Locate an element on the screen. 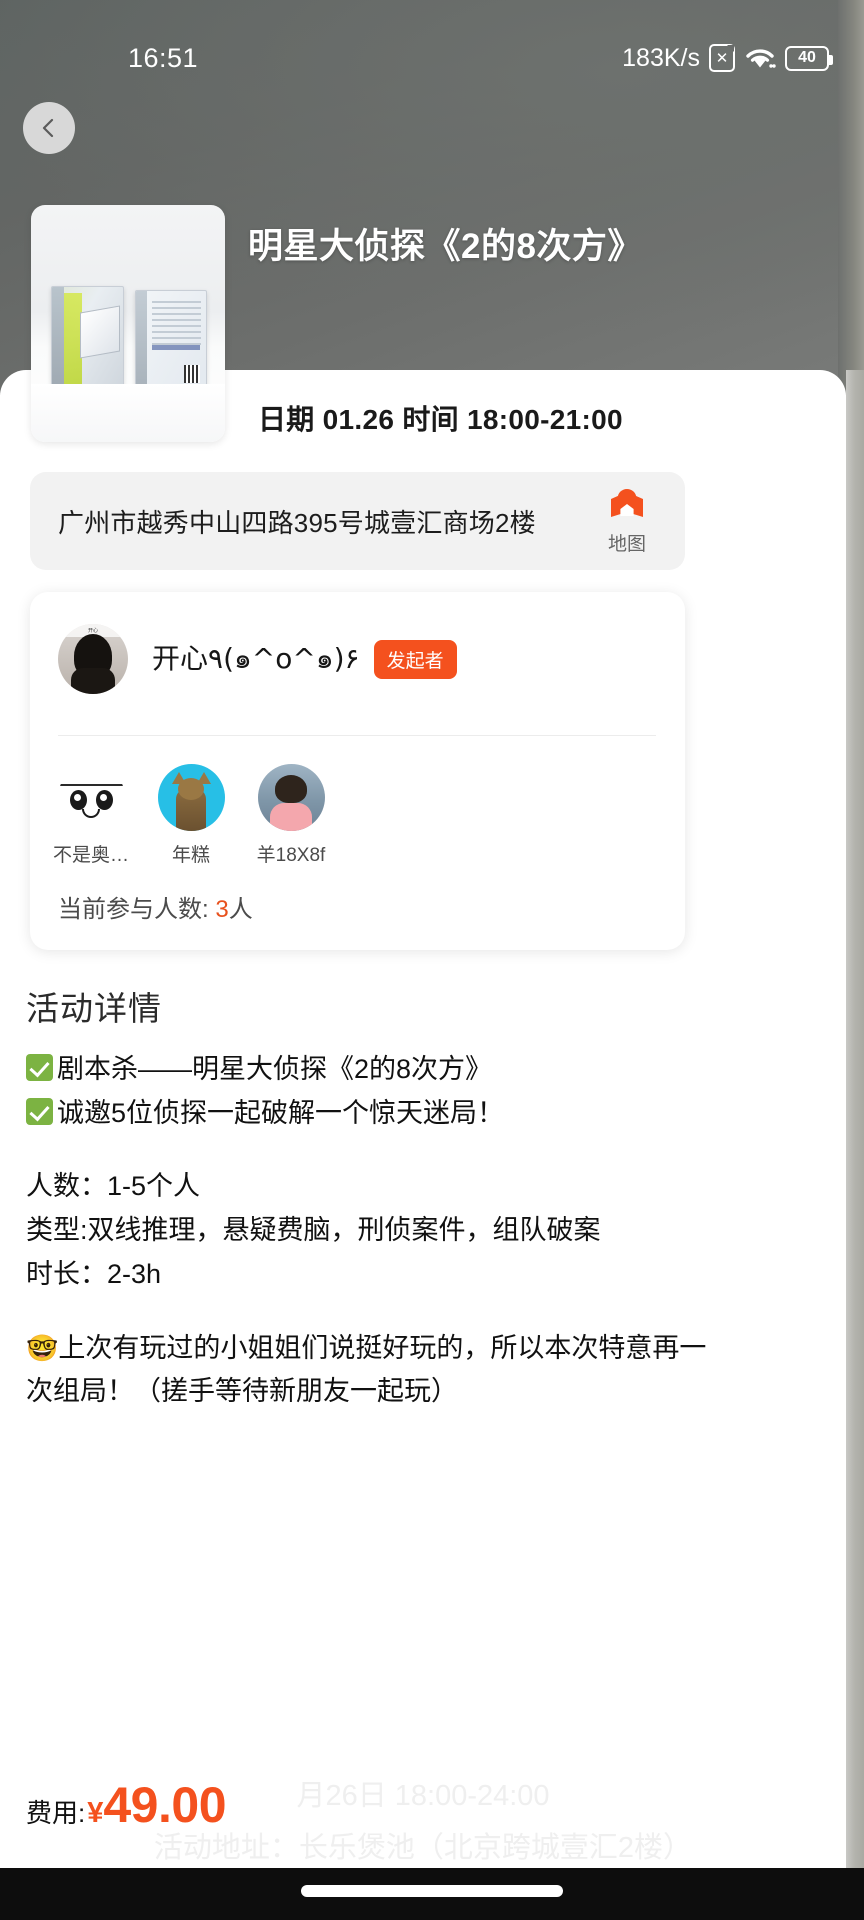 The image size is (864, 1920). system-navigation-bar is located at coordinates (432, 1894).